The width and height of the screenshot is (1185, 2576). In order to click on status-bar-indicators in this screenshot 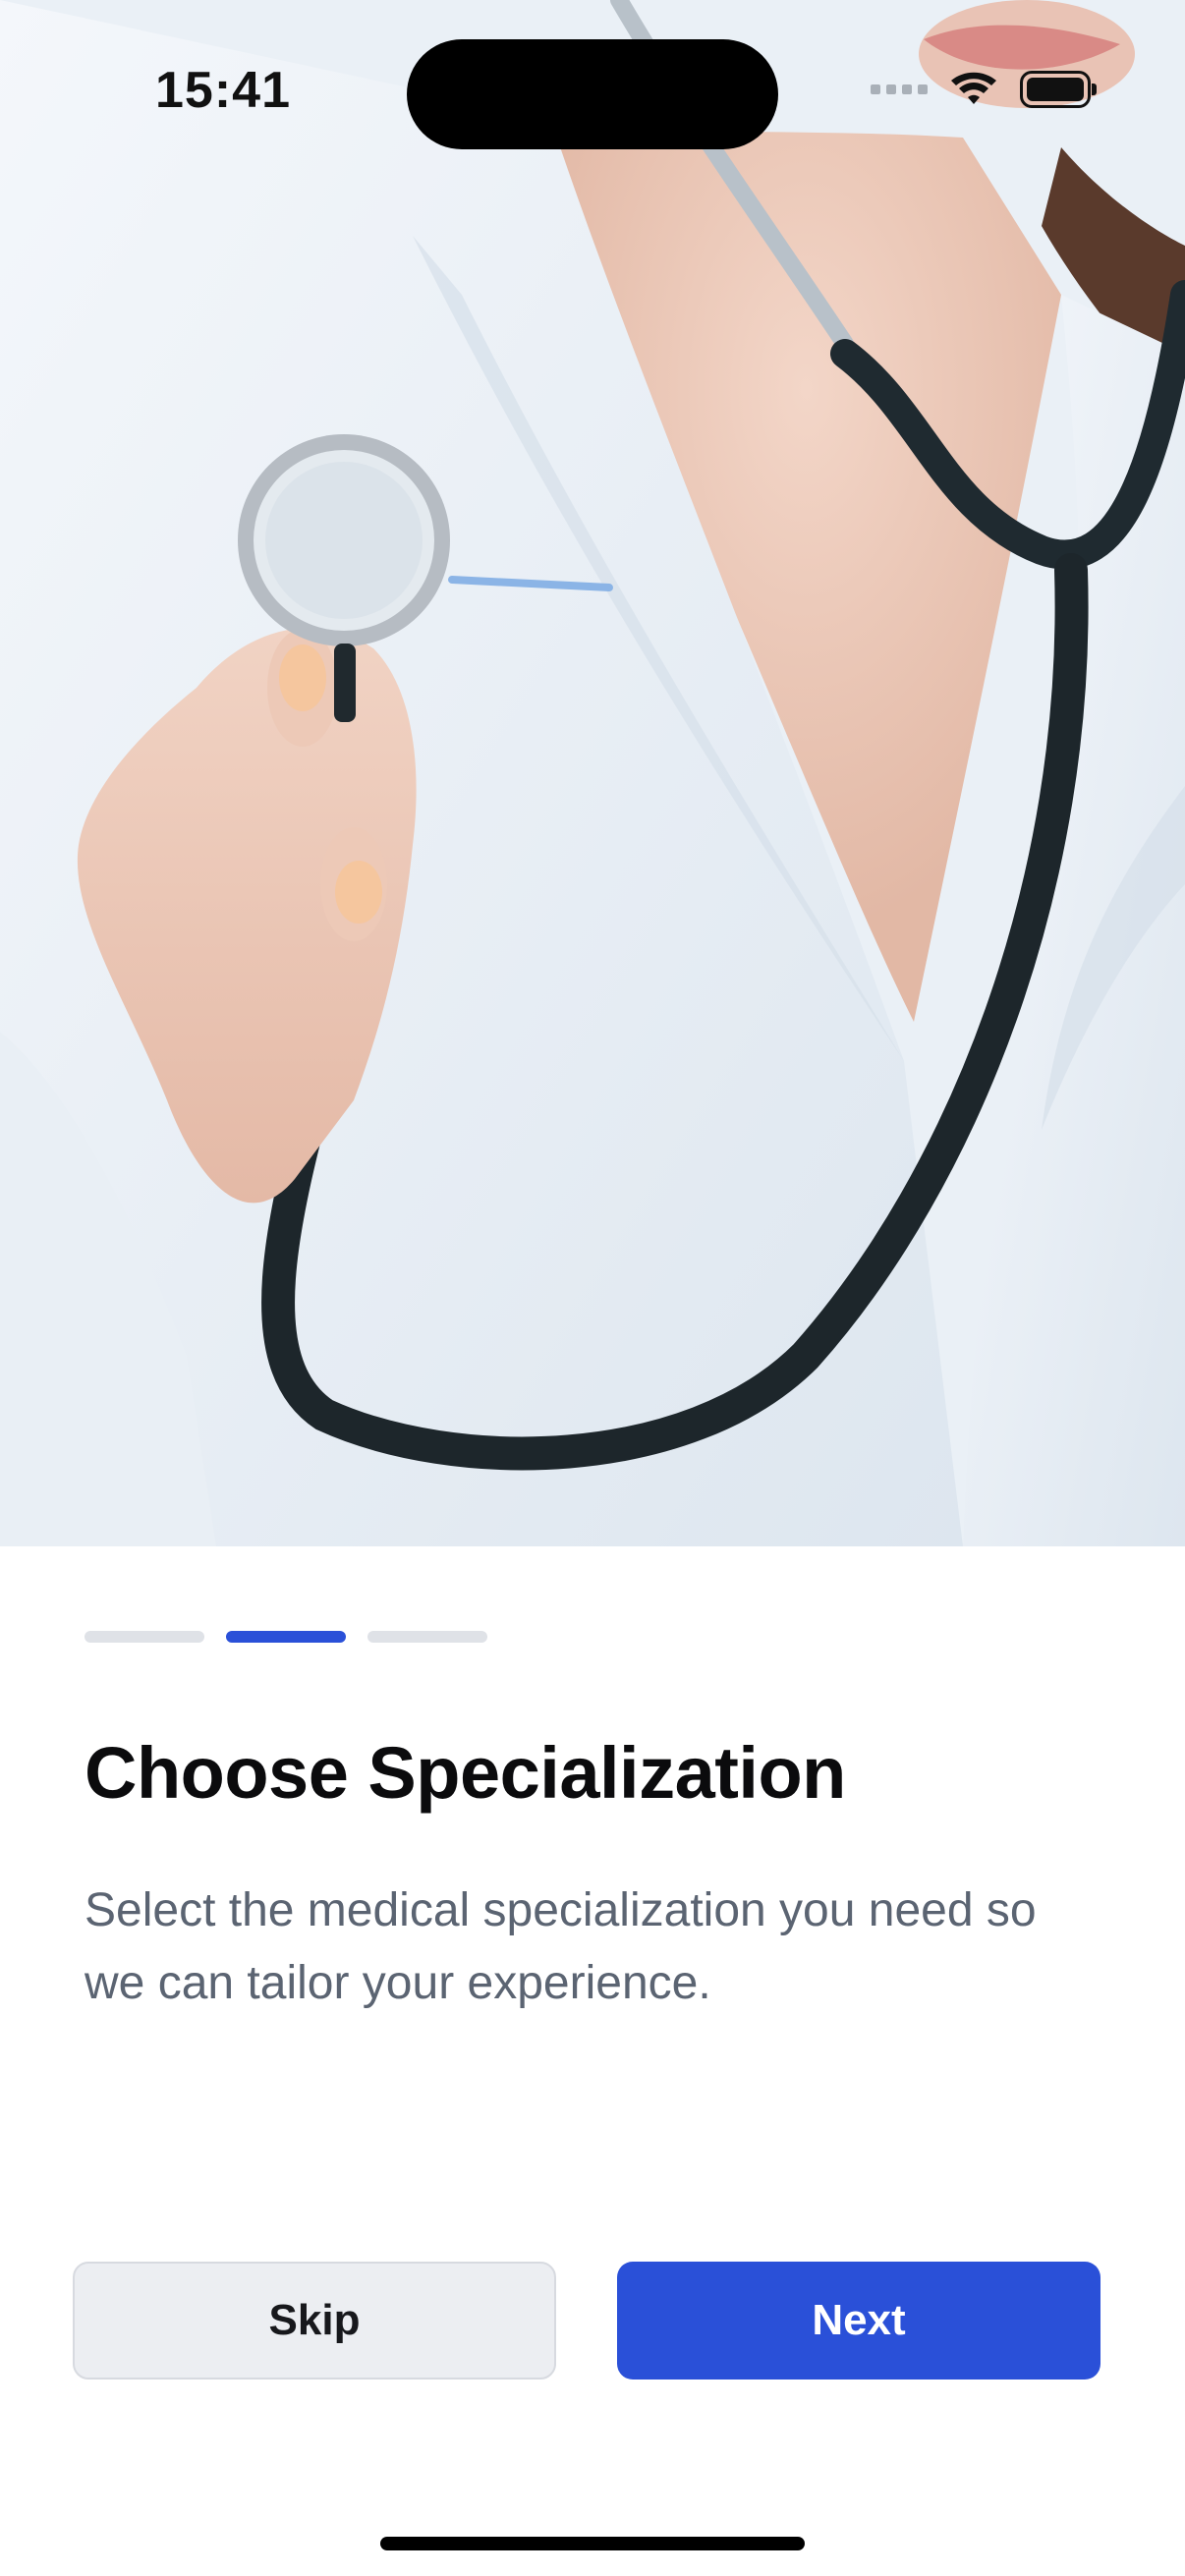, I will do `click(984, 89)`.